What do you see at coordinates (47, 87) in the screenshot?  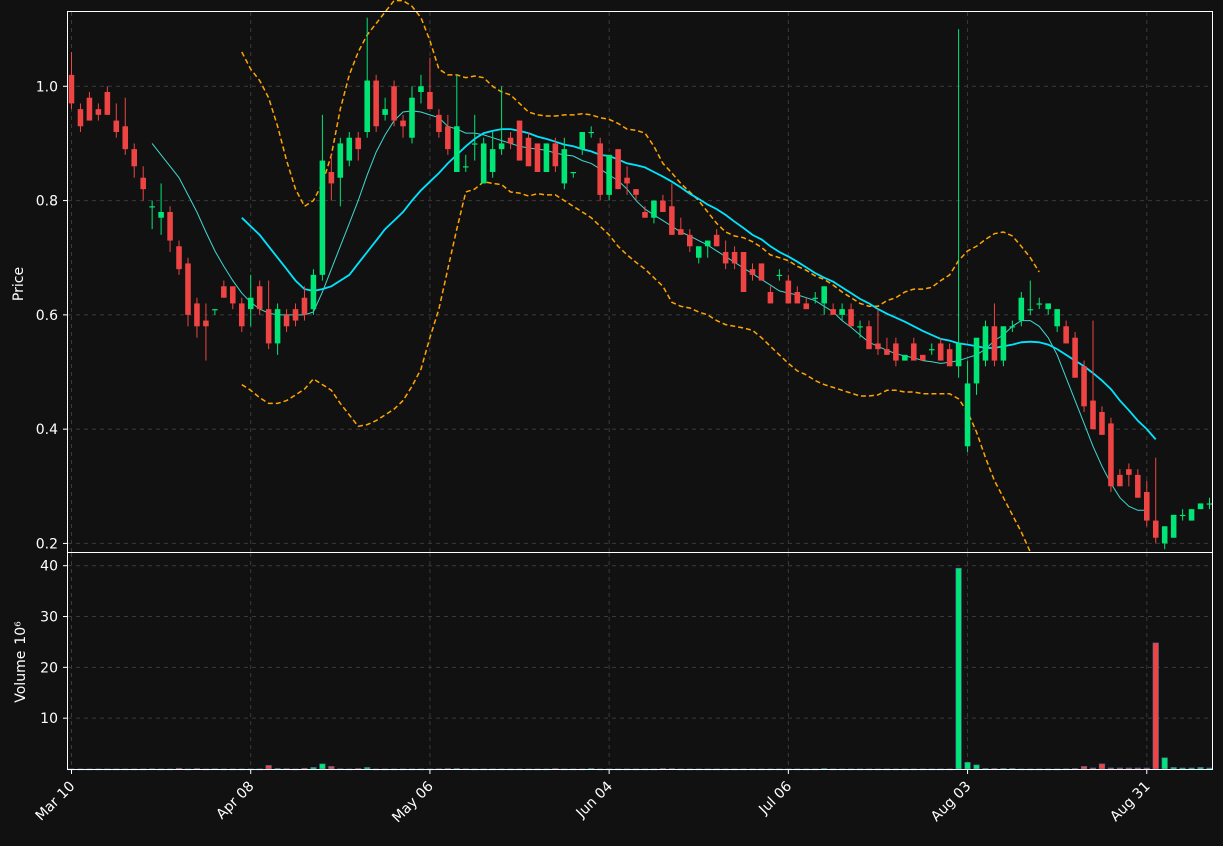 I see `price-tick-label: 1.0` at bounding box center [47, 87].